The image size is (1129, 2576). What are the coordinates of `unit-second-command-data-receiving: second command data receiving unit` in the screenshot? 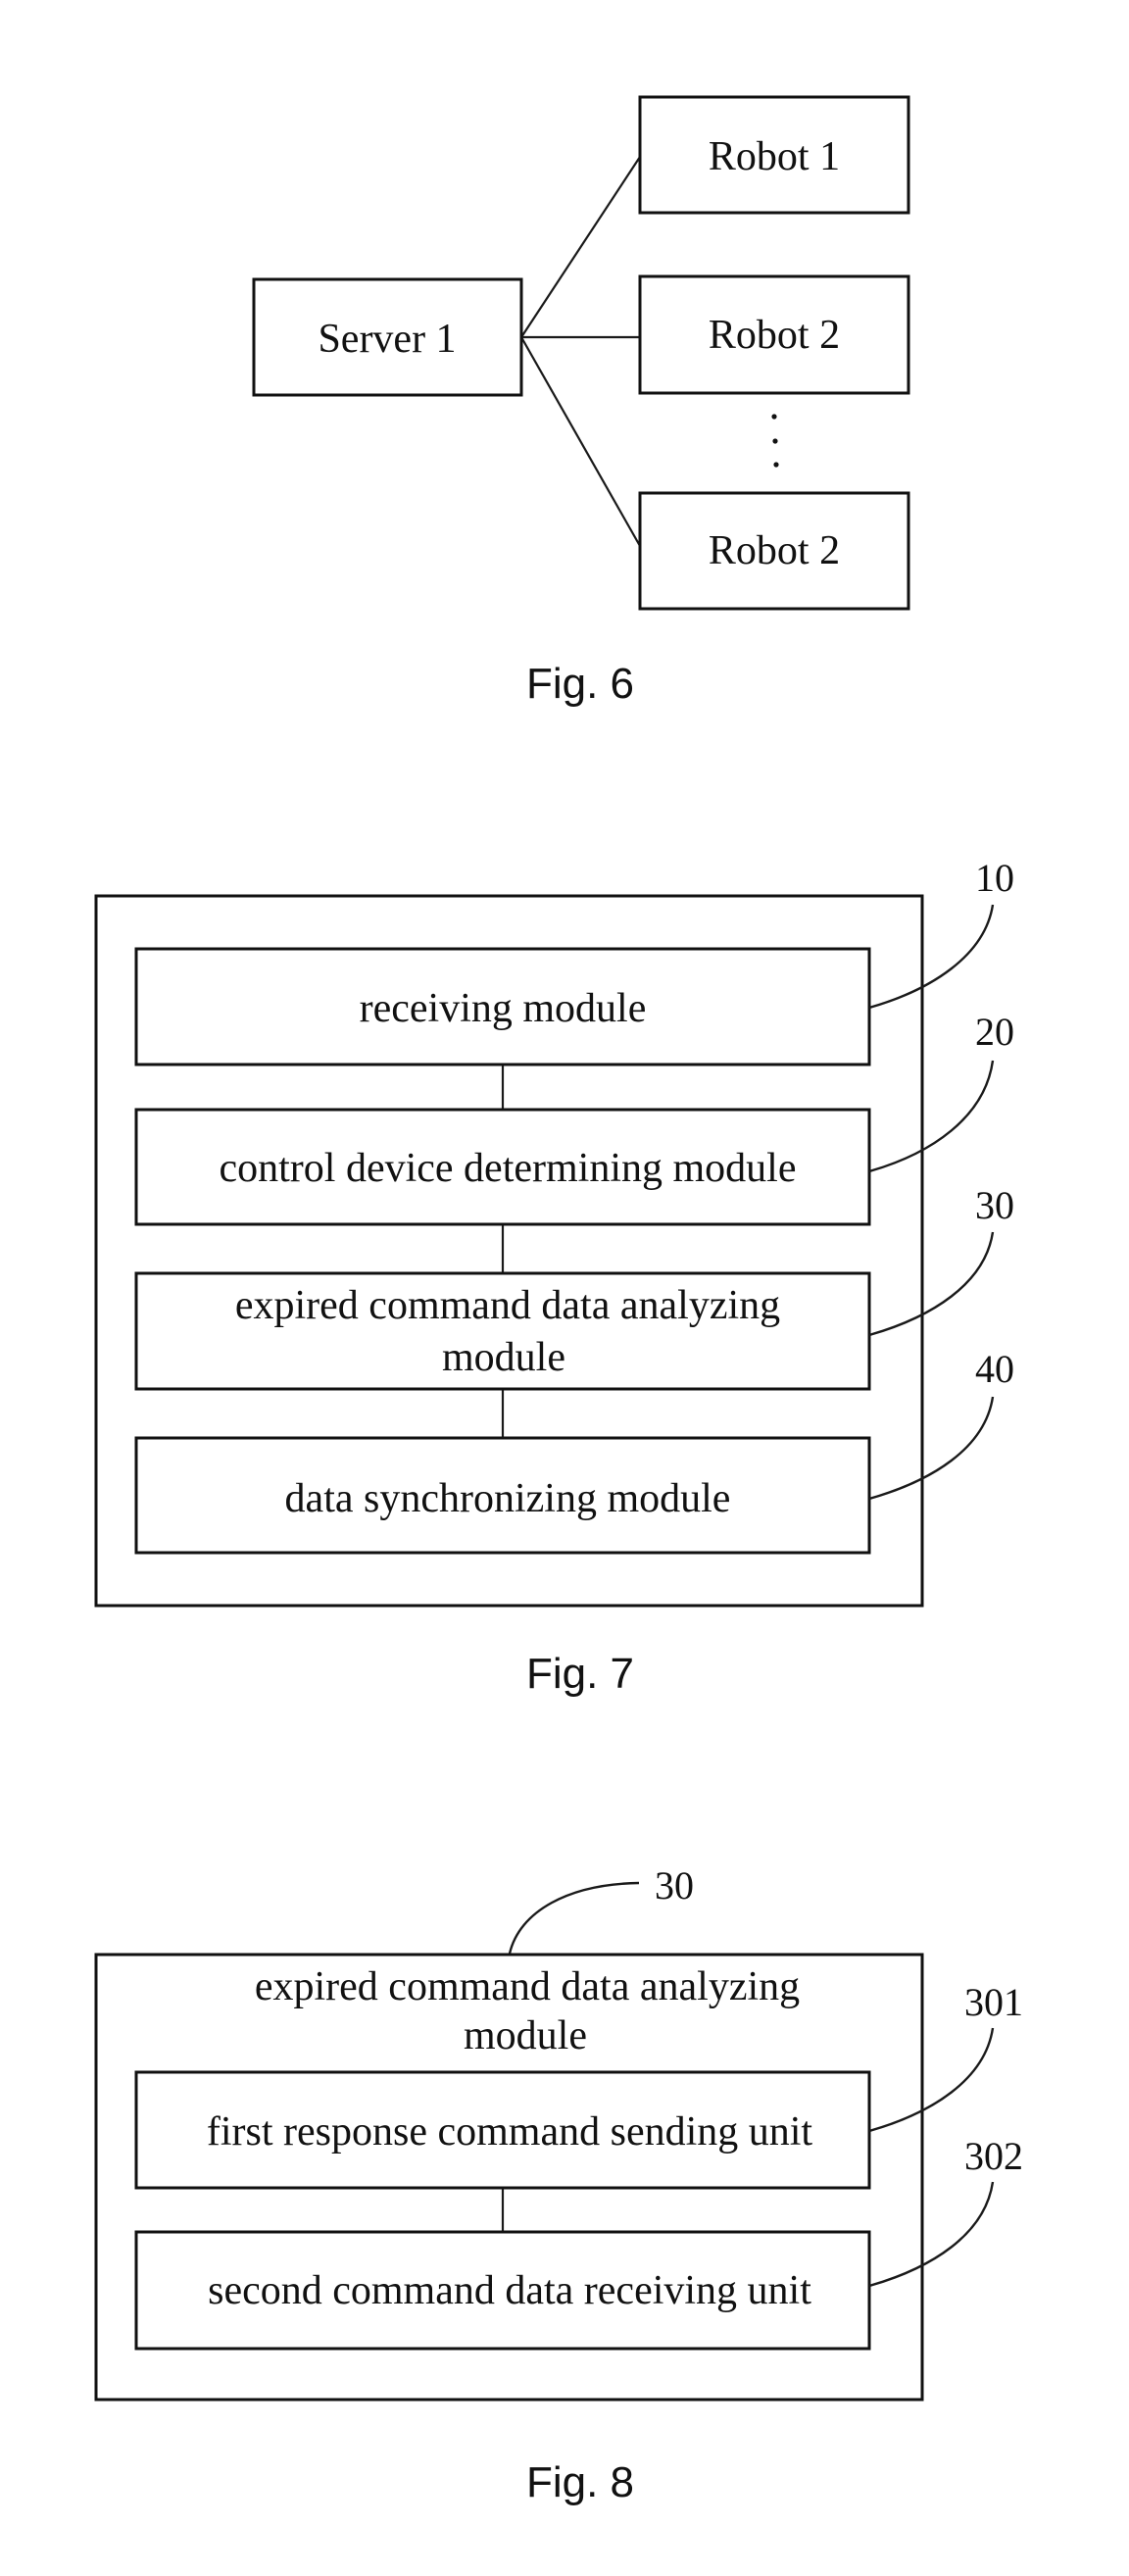 It's located at (503, 2290).